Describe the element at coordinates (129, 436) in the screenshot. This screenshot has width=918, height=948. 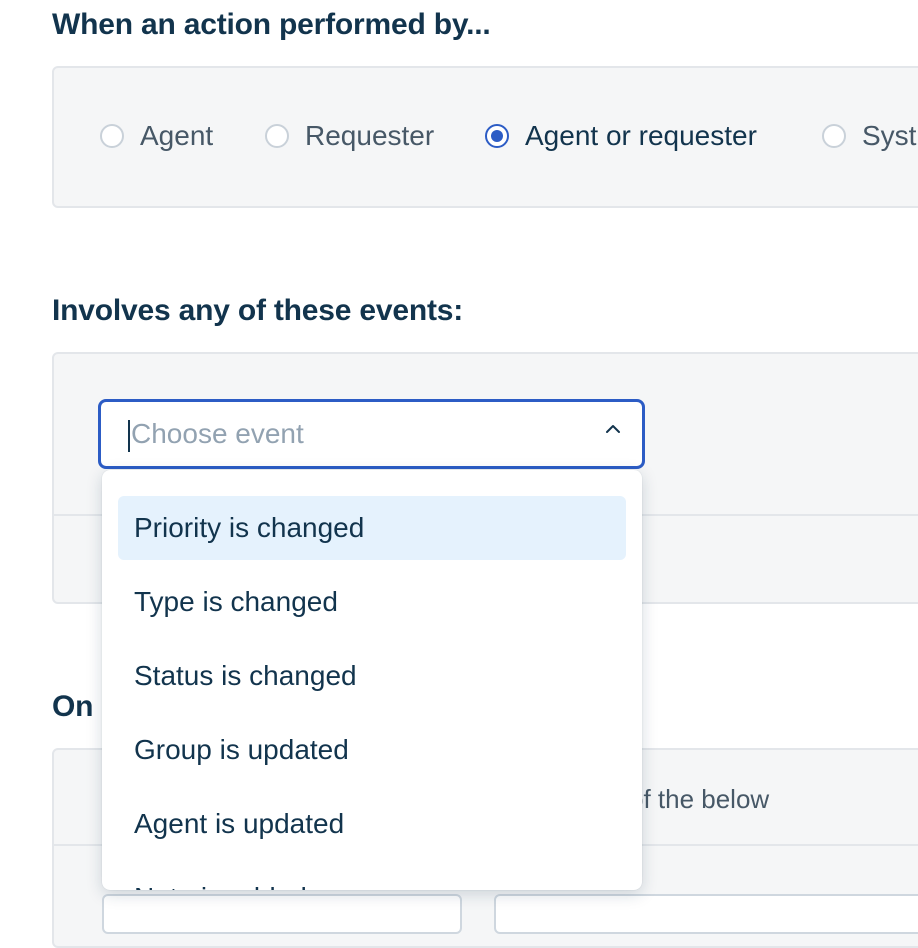
I see `text-caret` at that location.